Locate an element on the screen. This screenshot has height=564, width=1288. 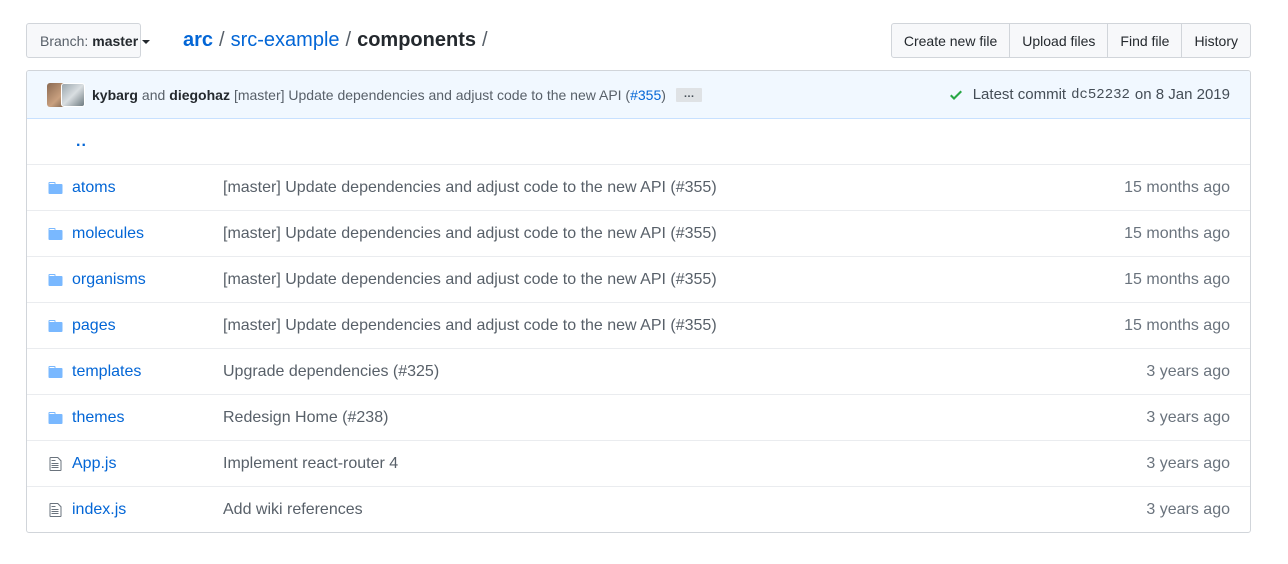
file-commit-message: Upgrade dependencies (#325) is located at coordinates (331, 372).